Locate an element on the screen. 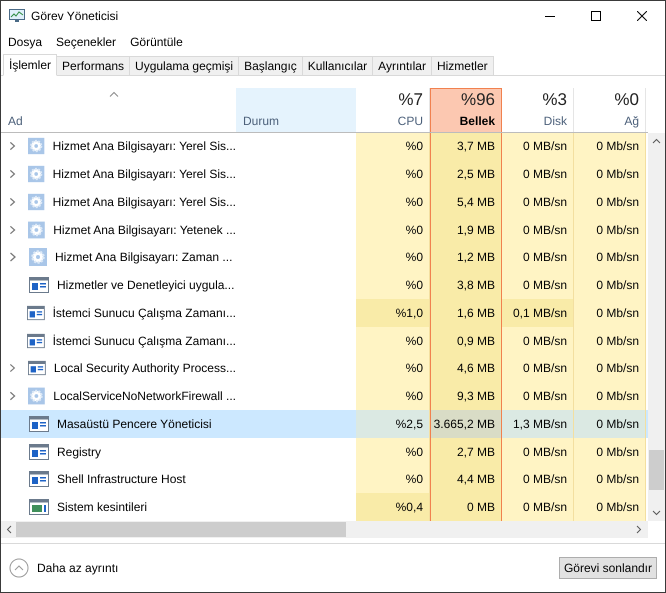  process-name: Masaüstü Pencere Yöneticisi is located at coordinates (134, 423).